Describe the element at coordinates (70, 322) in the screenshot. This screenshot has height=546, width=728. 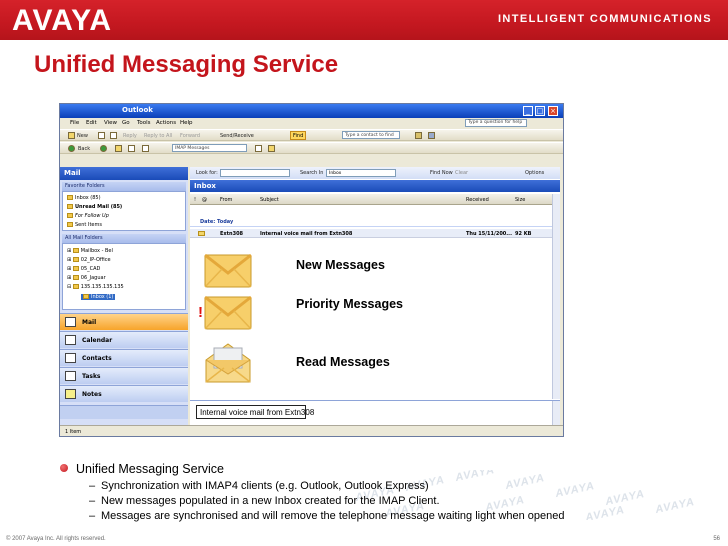
I see `mail-icon` at that location.